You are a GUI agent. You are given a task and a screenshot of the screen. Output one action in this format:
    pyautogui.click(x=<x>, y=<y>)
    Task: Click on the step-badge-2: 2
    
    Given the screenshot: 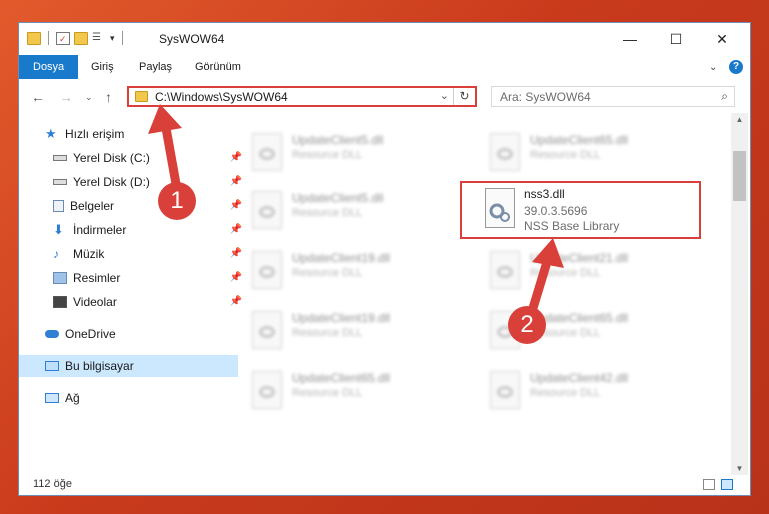 What is the action you would take?
    pyautogui.click(x=527, y=325)
    